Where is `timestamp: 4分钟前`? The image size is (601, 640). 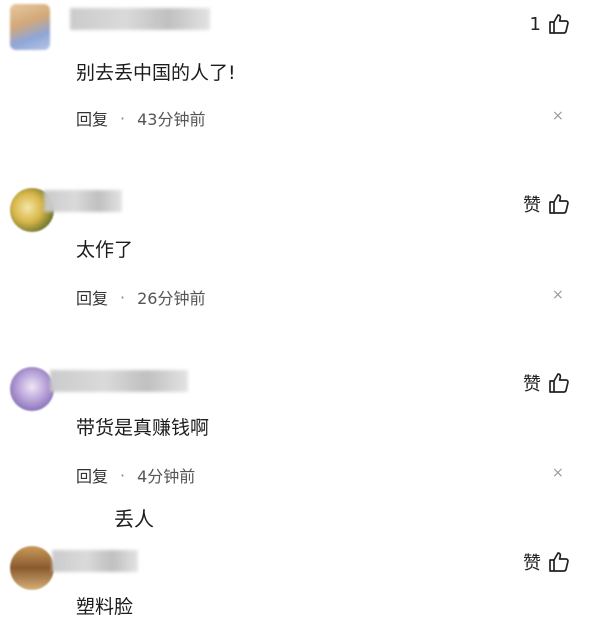 timestamp: 4分钟前 is located at coordinates (166, 476).